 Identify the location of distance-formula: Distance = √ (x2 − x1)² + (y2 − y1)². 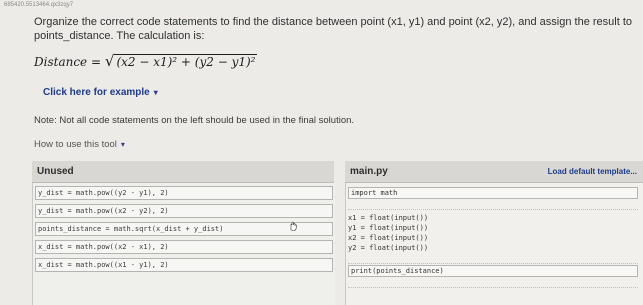
(146, 61).